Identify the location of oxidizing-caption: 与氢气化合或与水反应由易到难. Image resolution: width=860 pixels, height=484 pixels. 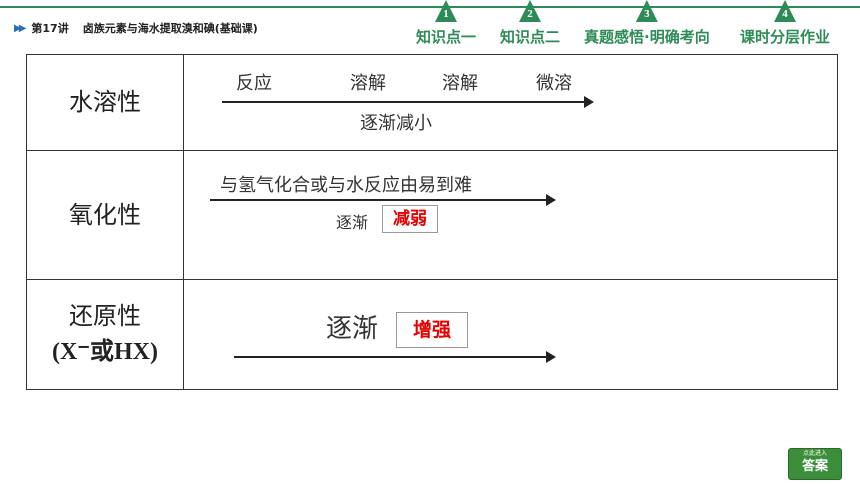
(346, 186).